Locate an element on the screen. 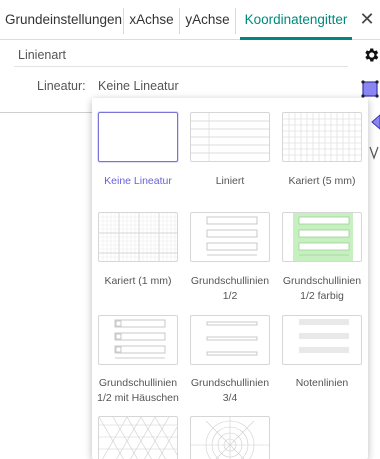 The width and height of the screenshot is (380, 459). option-kariert-5mm is located at coordinates (322, 137).